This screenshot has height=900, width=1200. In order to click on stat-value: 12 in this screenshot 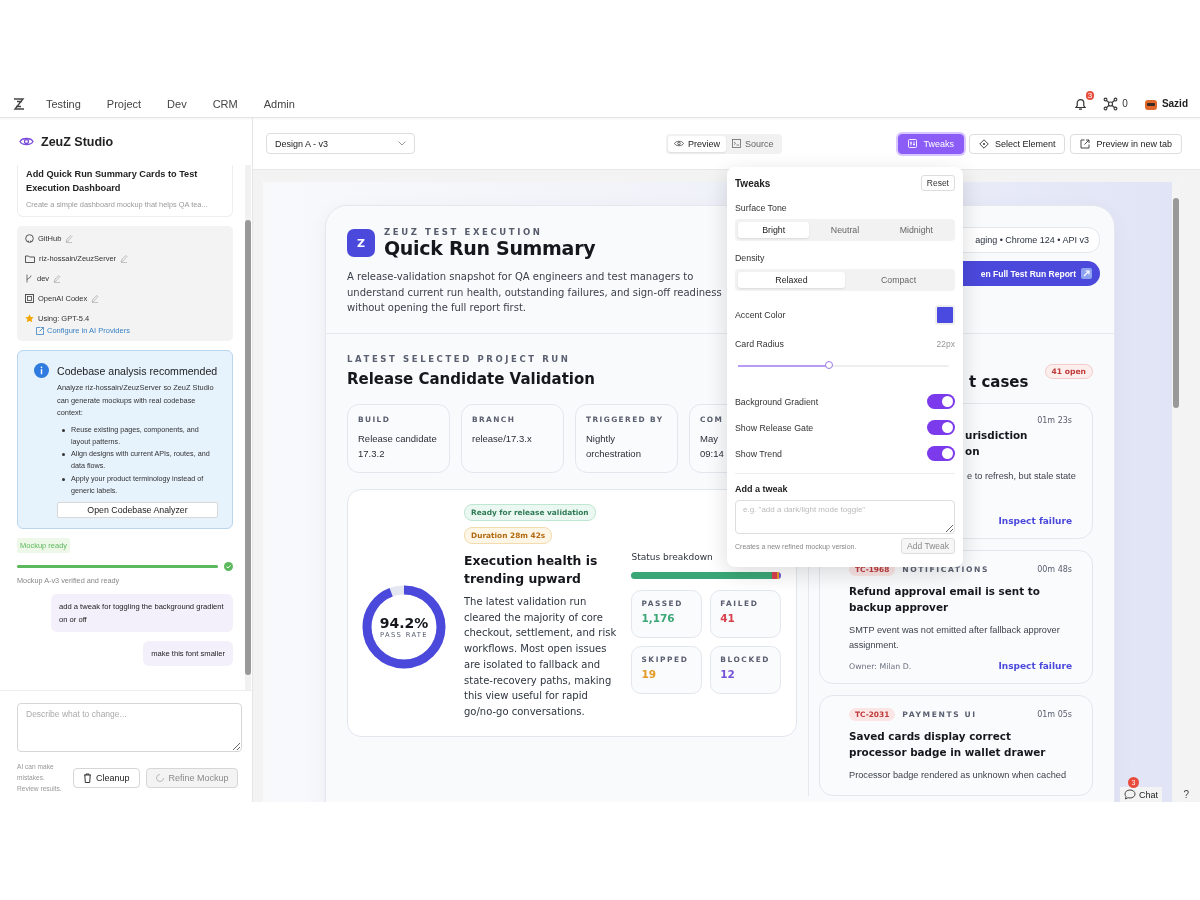, I will do `click(728, 674)`.